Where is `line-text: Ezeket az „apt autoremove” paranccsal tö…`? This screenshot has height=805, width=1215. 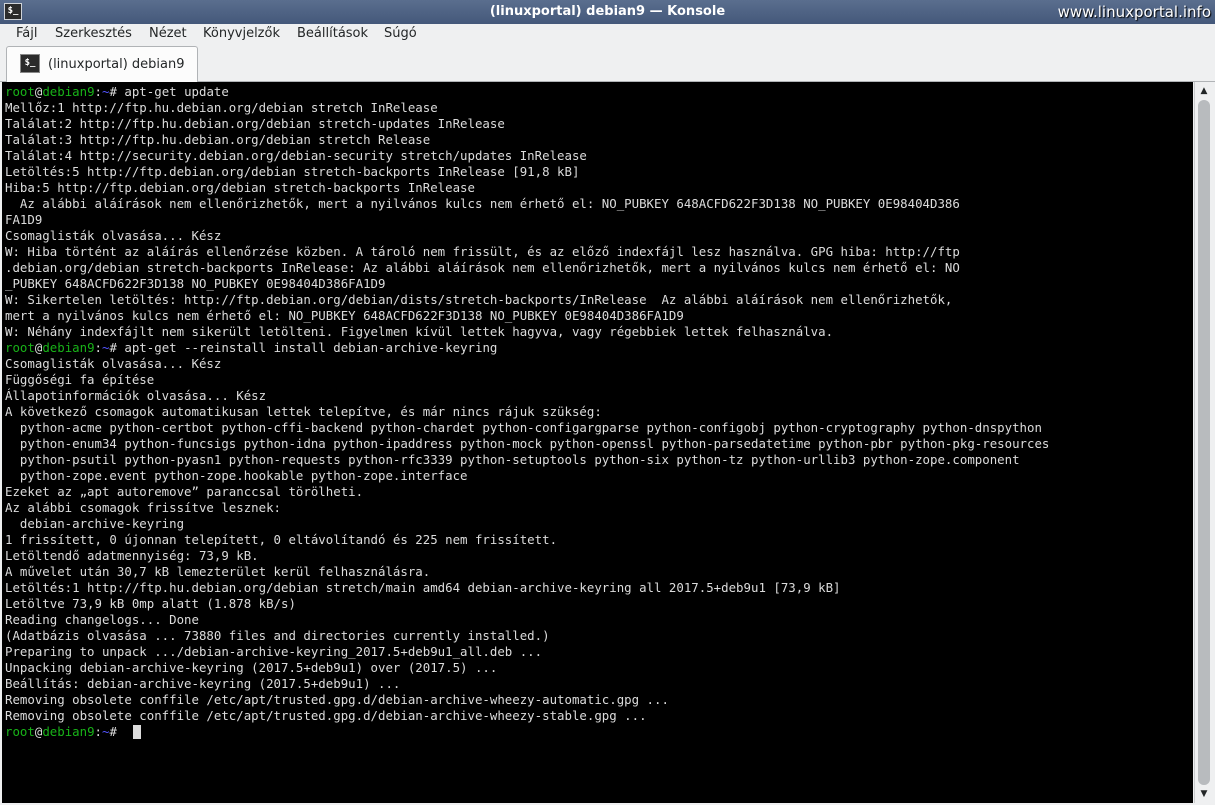 line-text: Ezeket az „apt autoremove” paranccsal tö… is located at coordinates (184, 491).